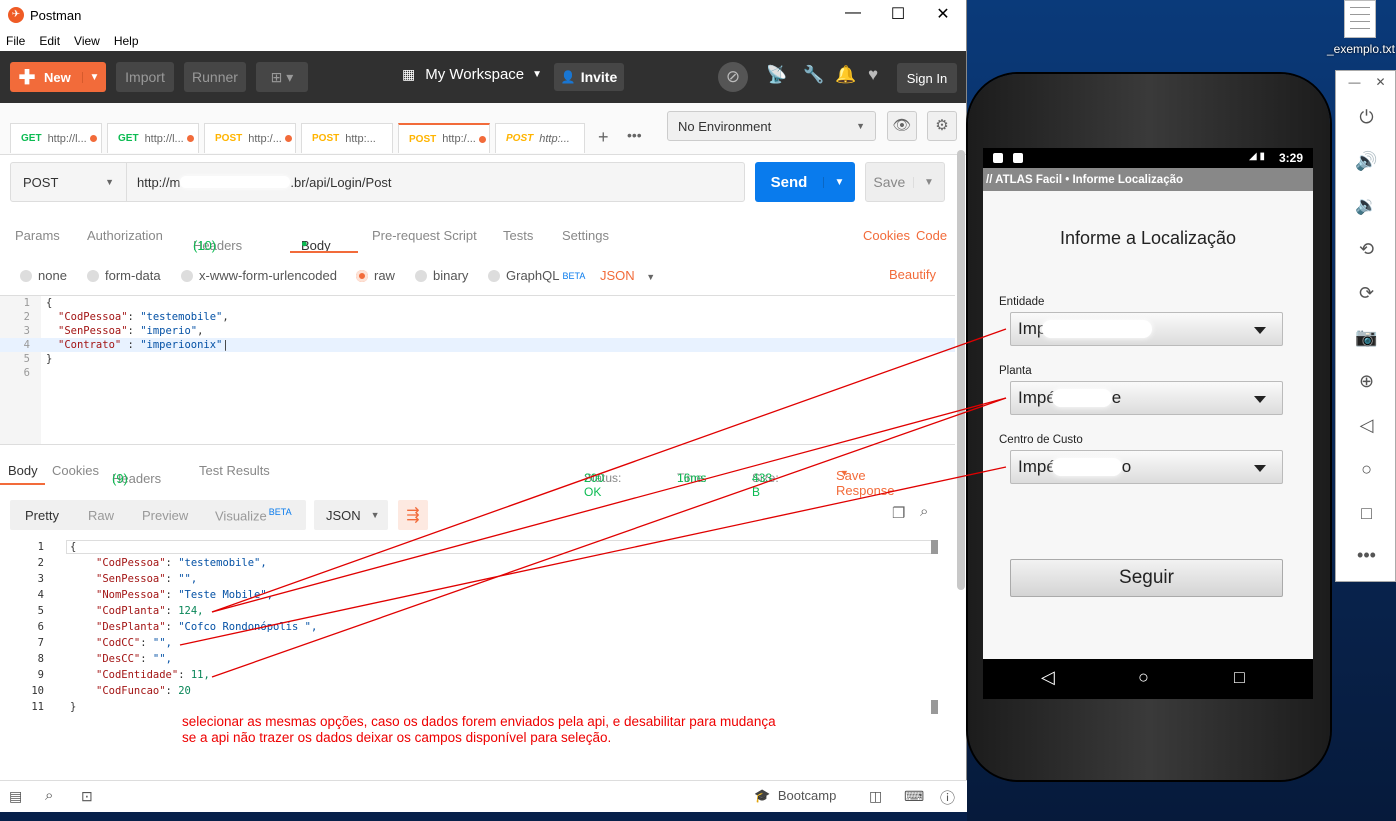  Describe the element at coordinates (413, 515) in the screenshot. I see `wrap-lines-icon: ⇶` at that location.